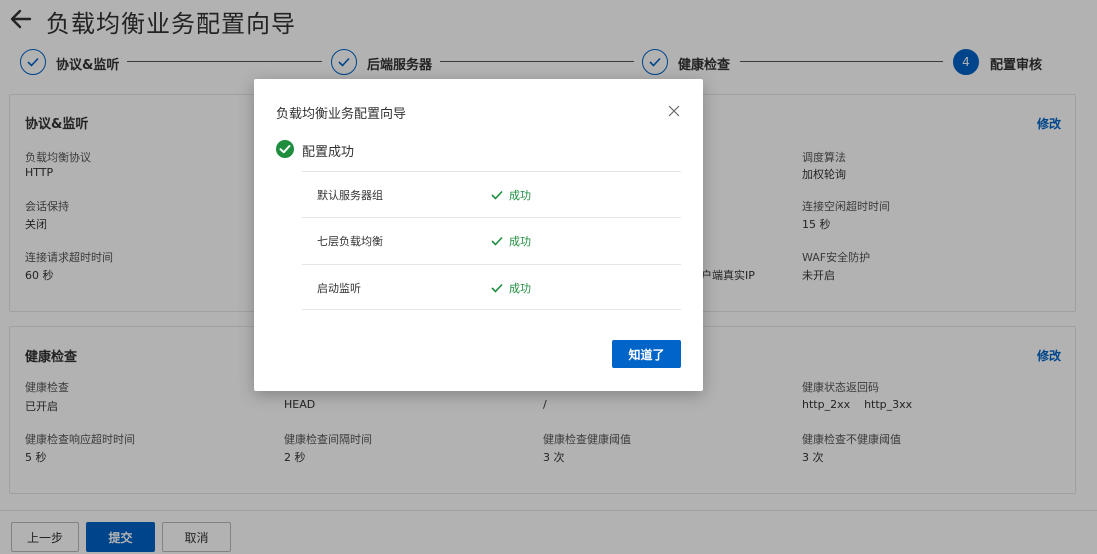 The image size is (1097, 554). Describe the element at coordinates (339, 288) in the screenshot. I see `result-name: 启动监听` at that location.